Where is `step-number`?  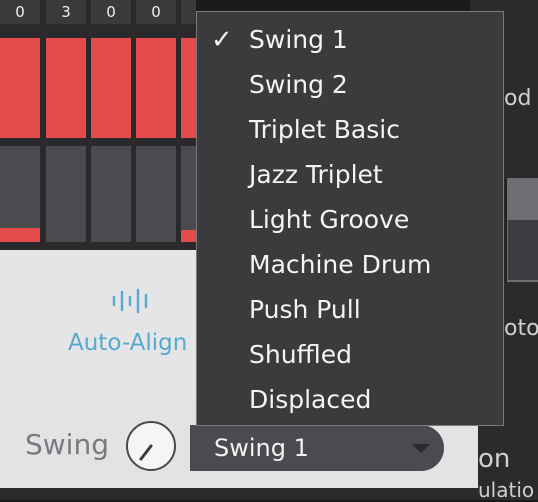
step-number is located at coordinates (188, 12).